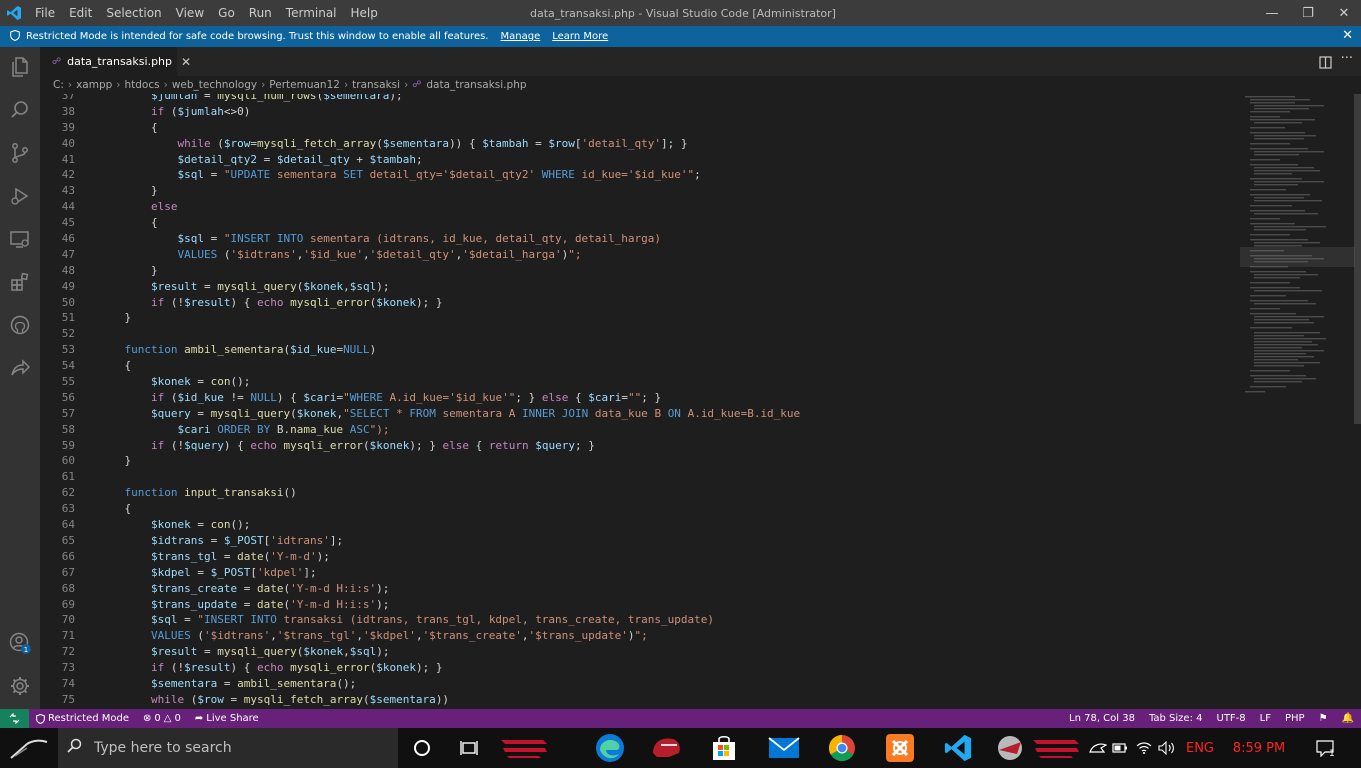 Image resolution: width=1361 pixels, height=768 pixels. What do you see at coordinates (580, 36) in the screenshot?
I see `learn-more-link: Learn More` at bounding box center [580, 36].